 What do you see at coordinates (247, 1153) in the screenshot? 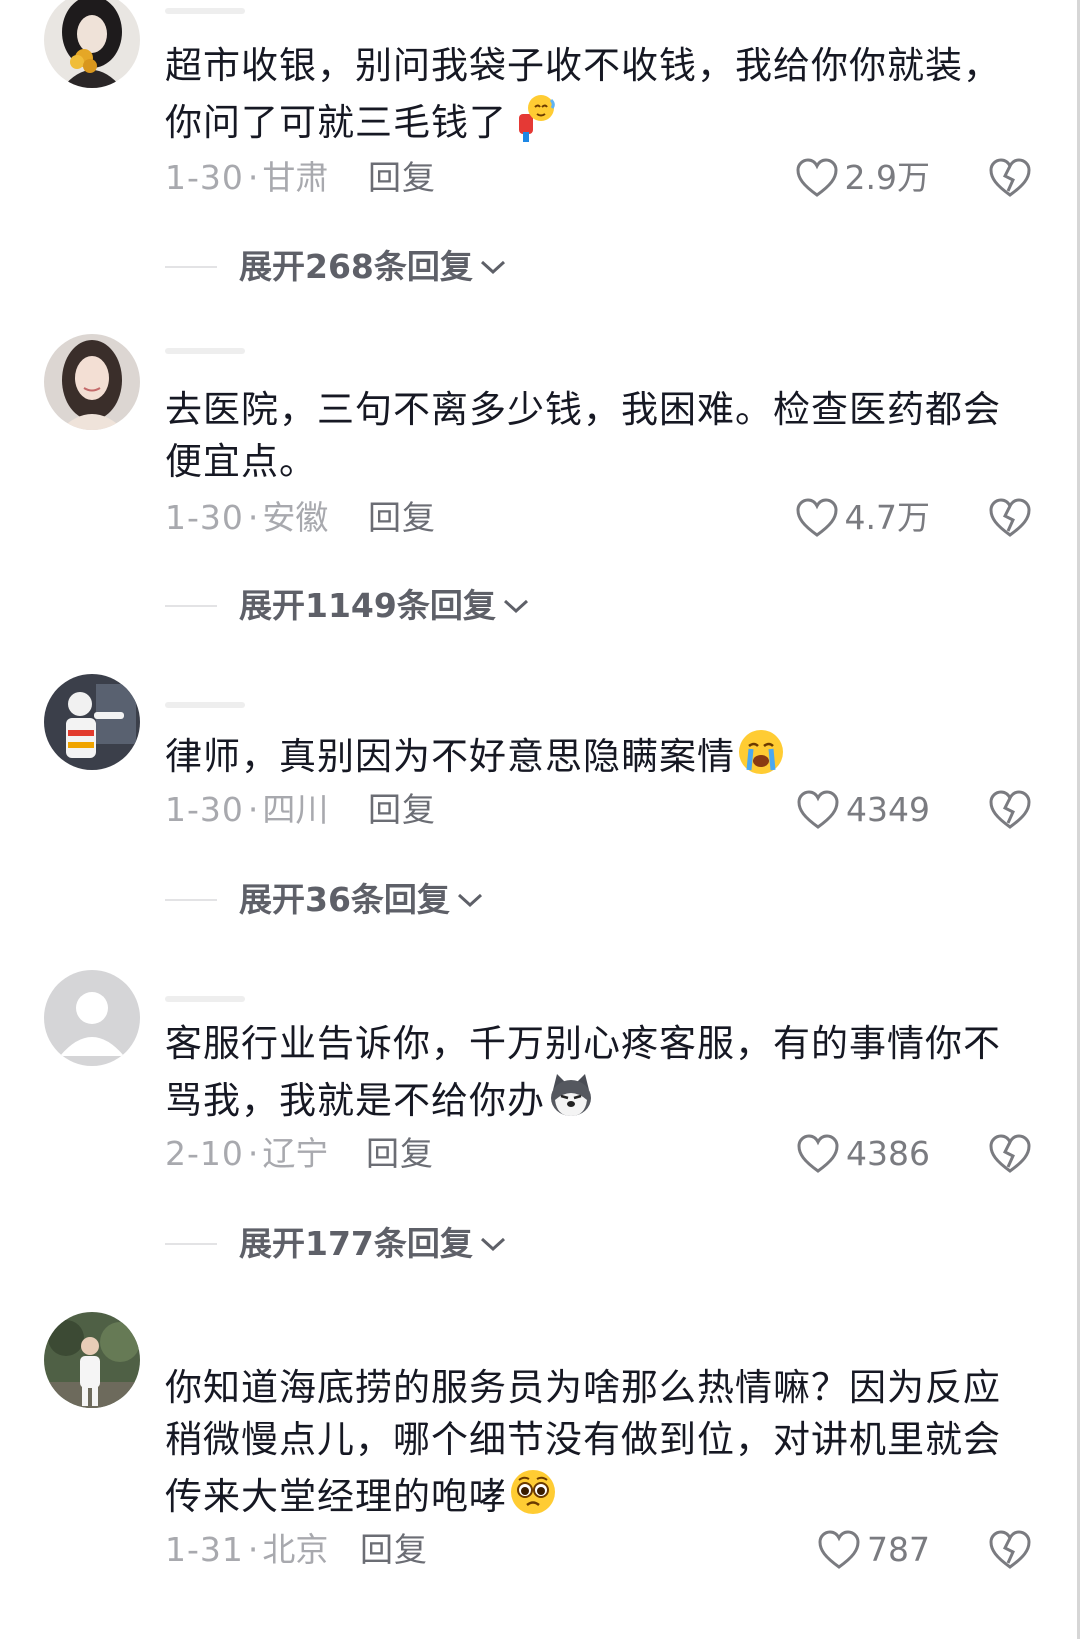
I see `comment-meta: 2-10 · 辽宁` at bounding box center [247, 1153].